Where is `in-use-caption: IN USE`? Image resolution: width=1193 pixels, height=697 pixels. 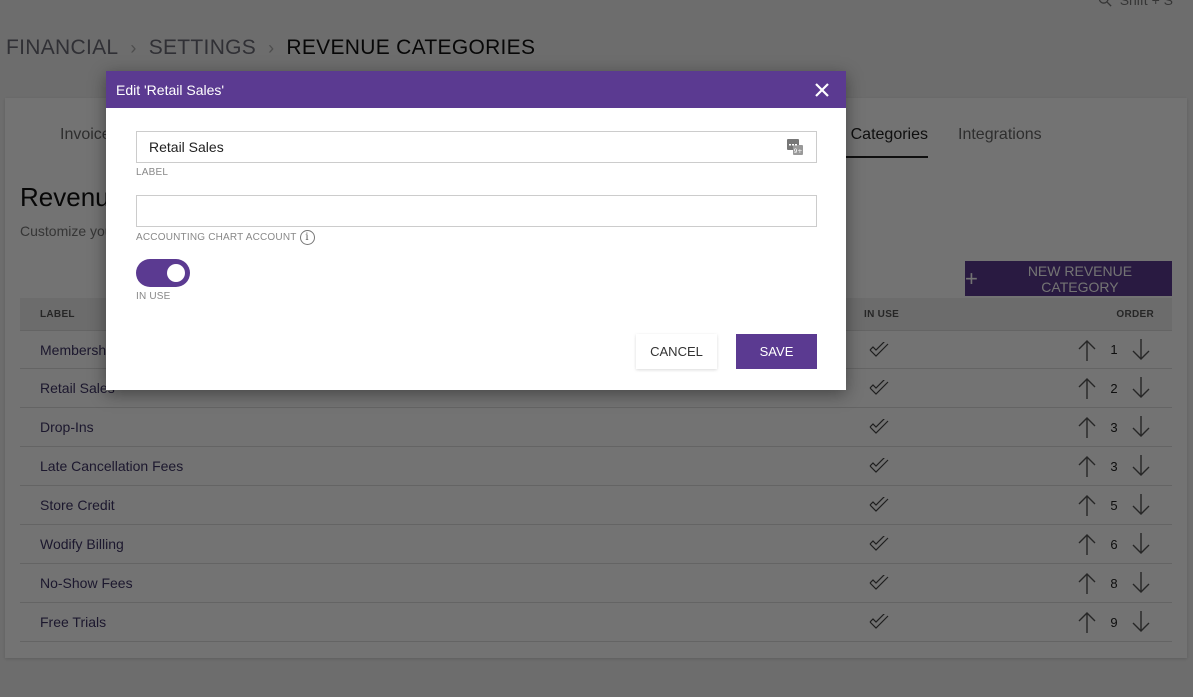
in-use-caption: IN USE is located at coordinates (153, 296).